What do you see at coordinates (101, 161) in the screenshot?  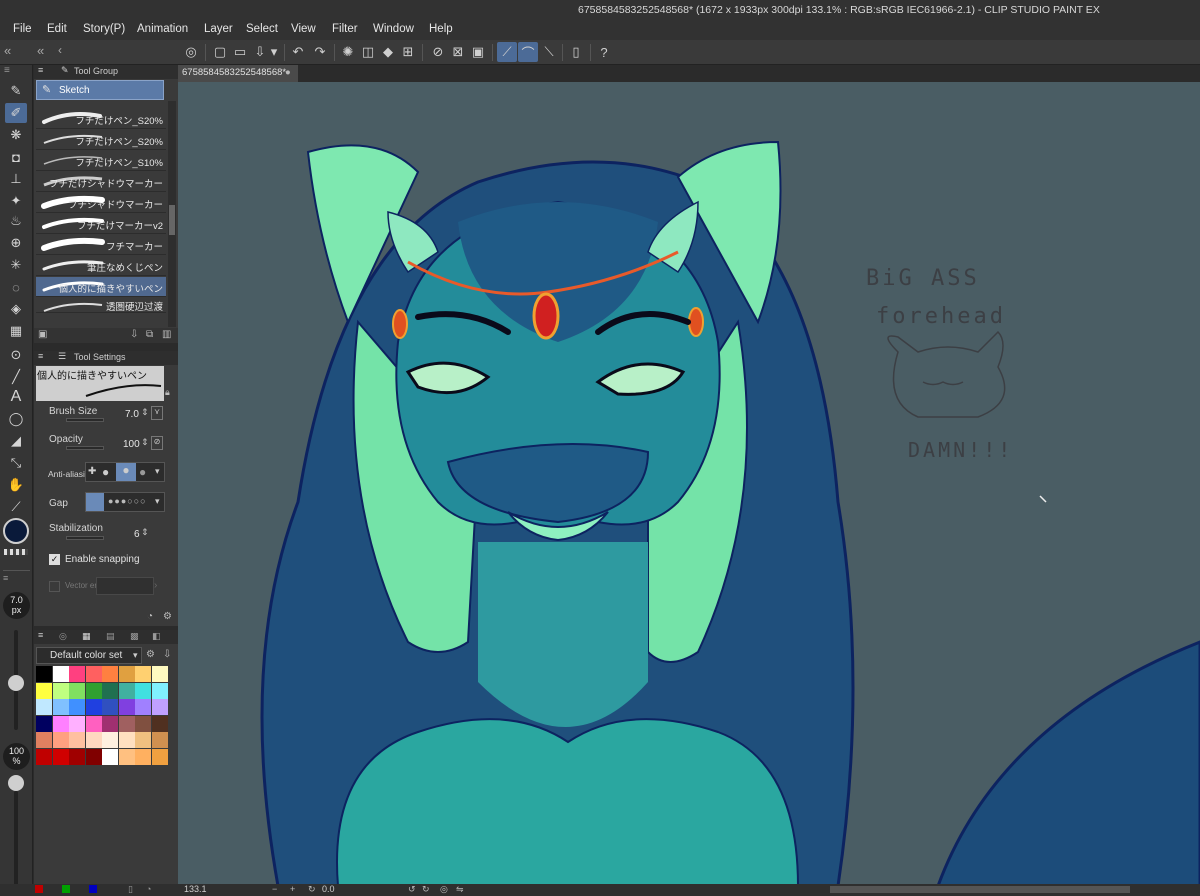 I see `sub-tool-row: フチだけペン_S10%` at bounding box center [101, 161].